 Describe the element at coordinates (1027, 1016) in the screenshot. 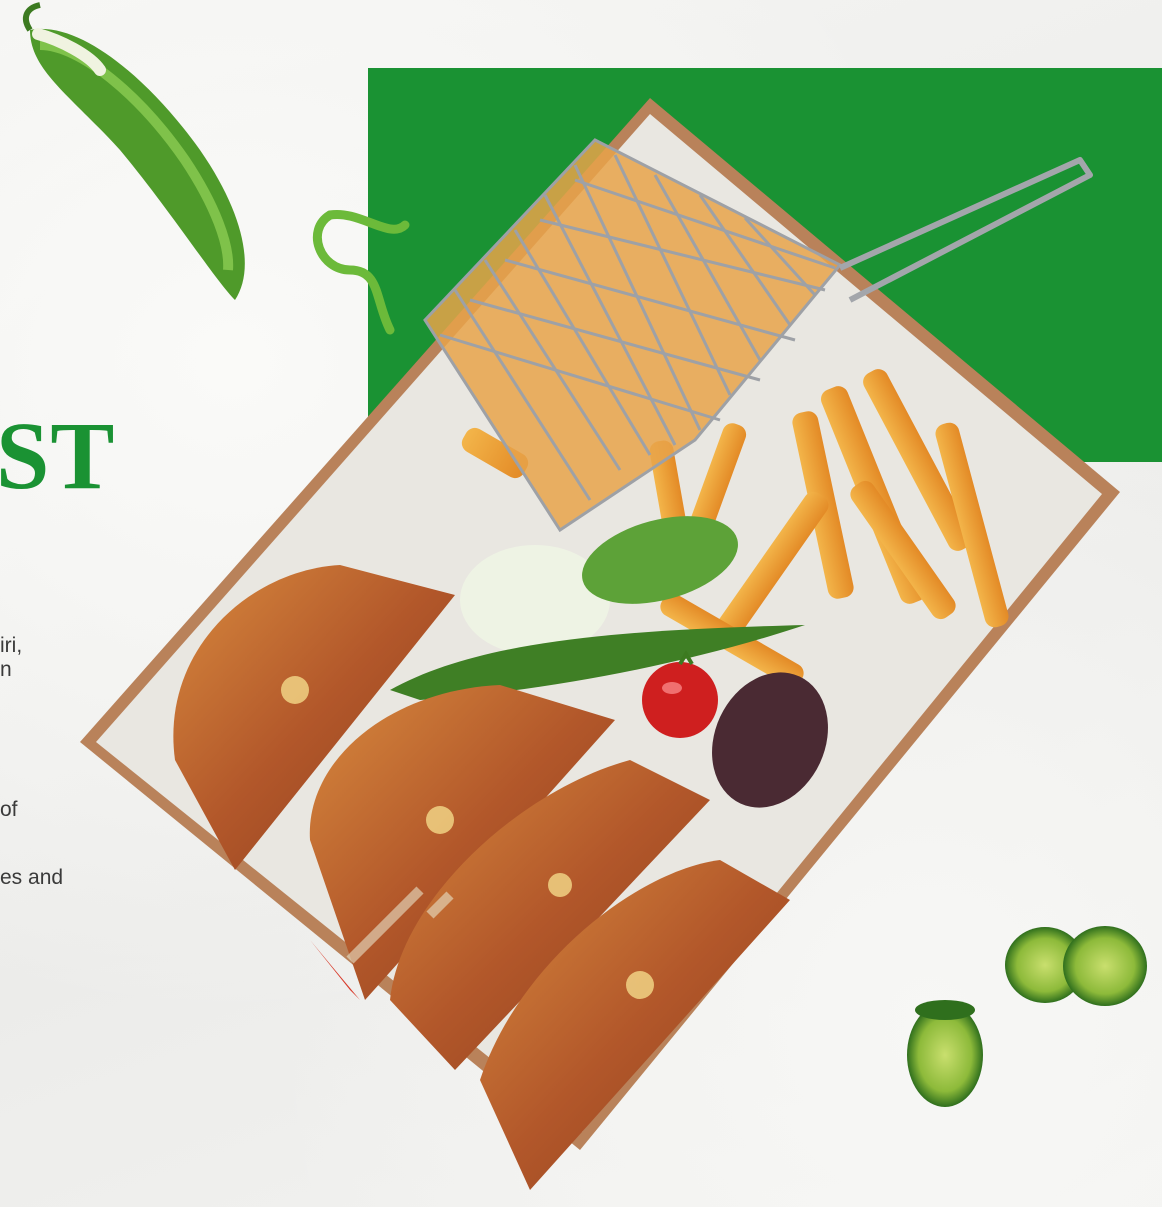

I see `cucumber-slice-icon` at that location.